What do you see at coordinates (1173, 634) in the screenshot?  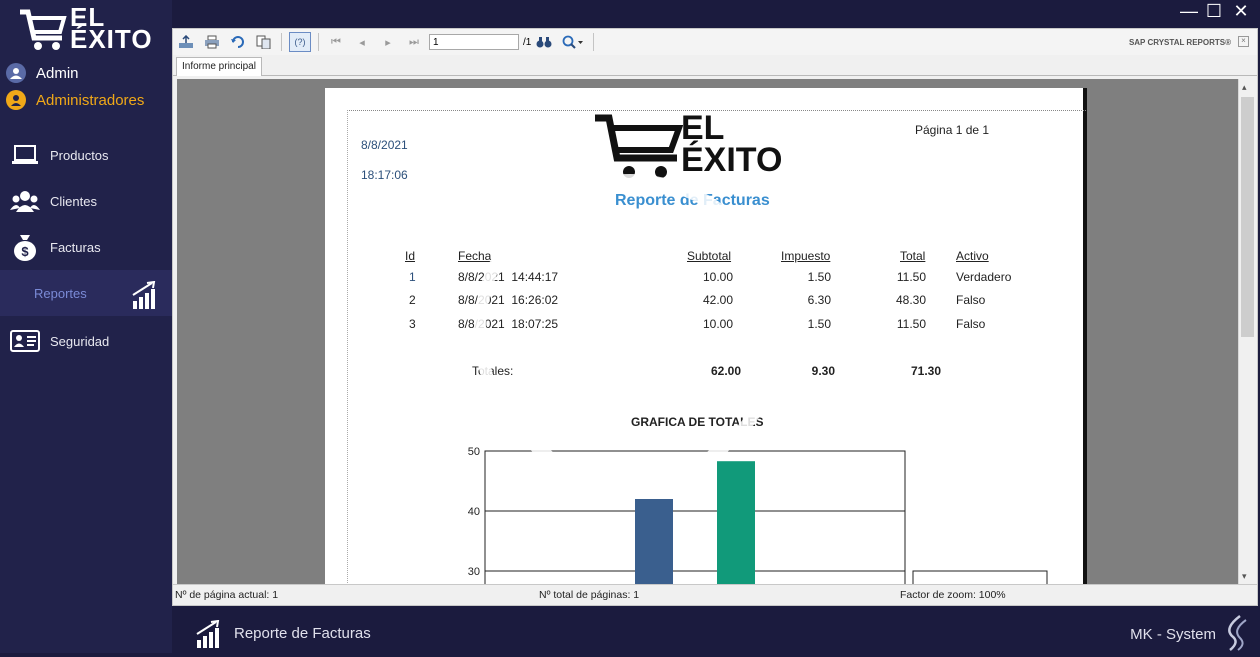 I see `footer-brand: MK - System` at bounding box center [1173, 634].